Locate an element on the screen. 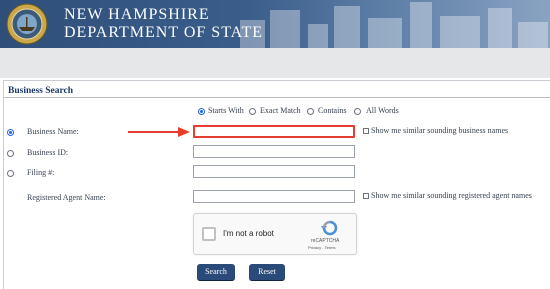 The height and width of the screenshot is (289, 550). filing-number-label: Filing #: is located at coordinates (41, 172).